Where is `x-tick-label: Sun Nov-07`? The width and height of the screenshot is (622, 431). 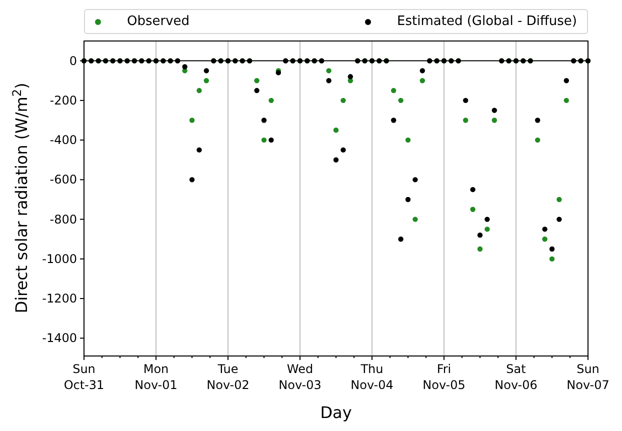 x-tick-label: Sun Nov-07 is located at coordinates (588, 377).